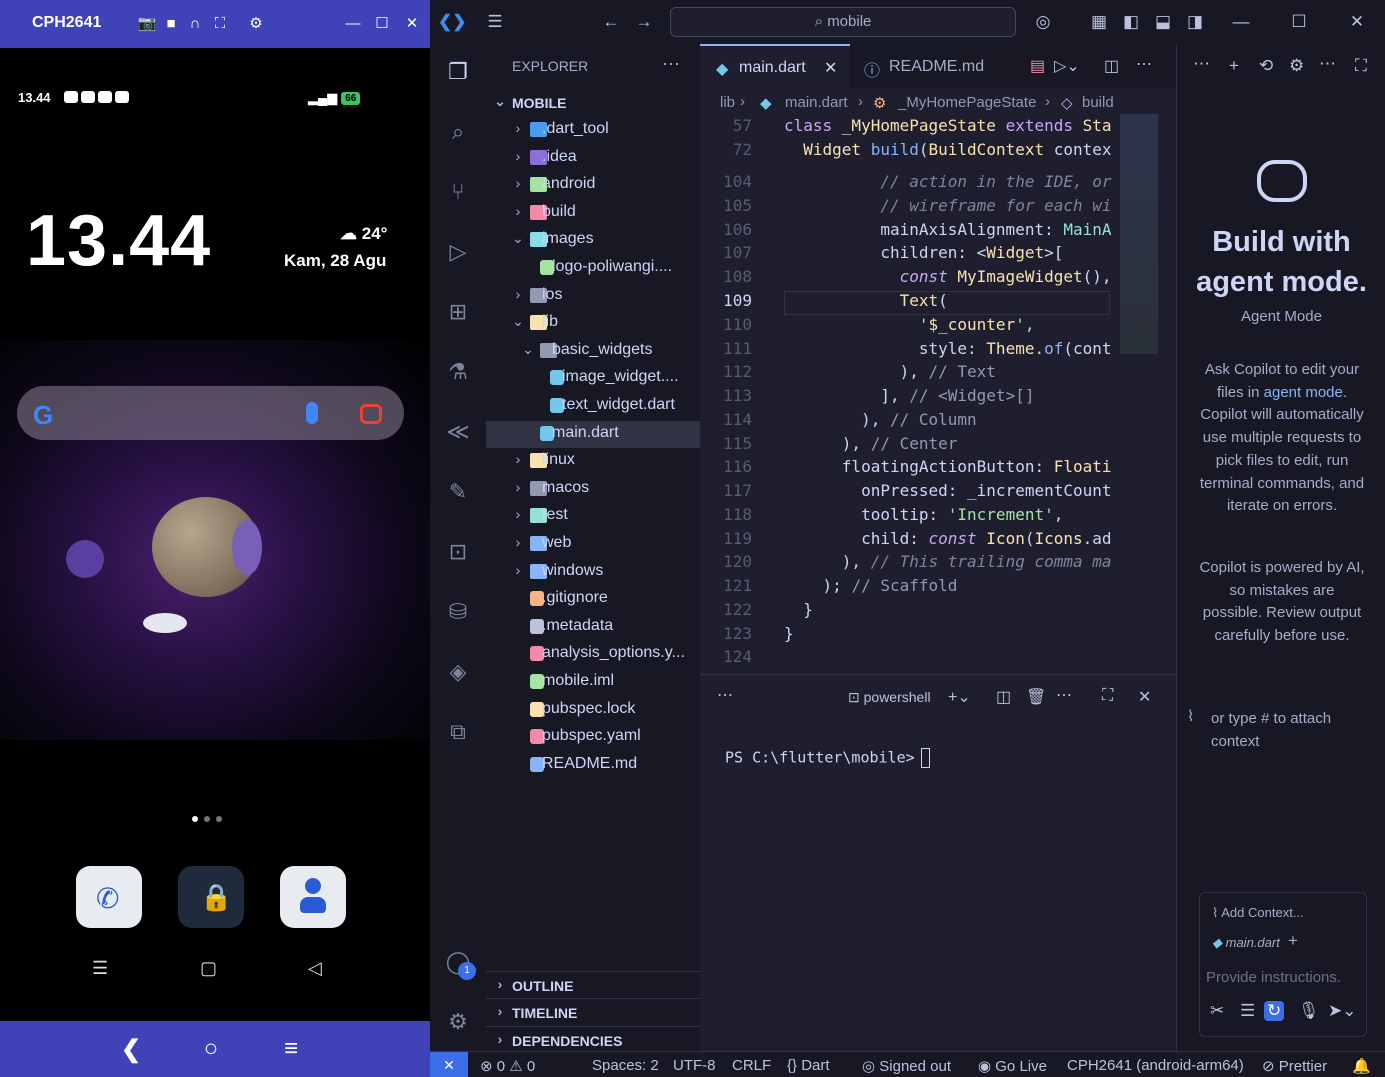  Describe the element at coordinates (1303, 392) in the screenshot. I see `agent-mode-link: agent mode` at that location.